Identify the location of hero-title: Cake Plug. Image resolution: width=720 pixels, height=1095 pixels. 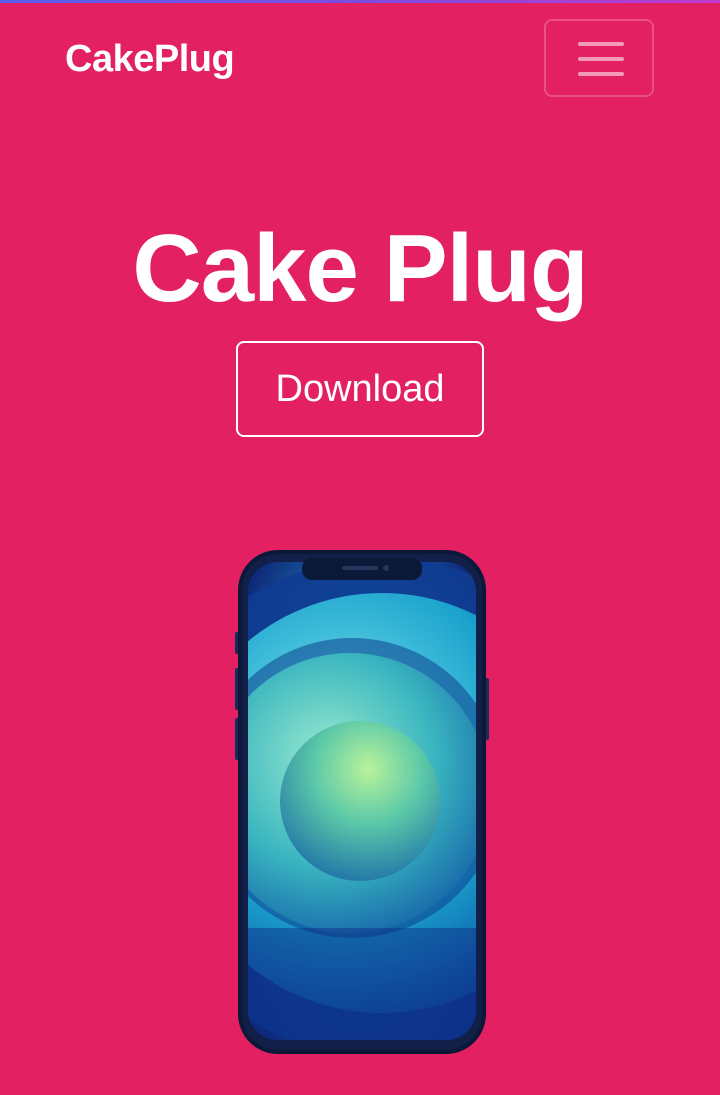
(360, 269).